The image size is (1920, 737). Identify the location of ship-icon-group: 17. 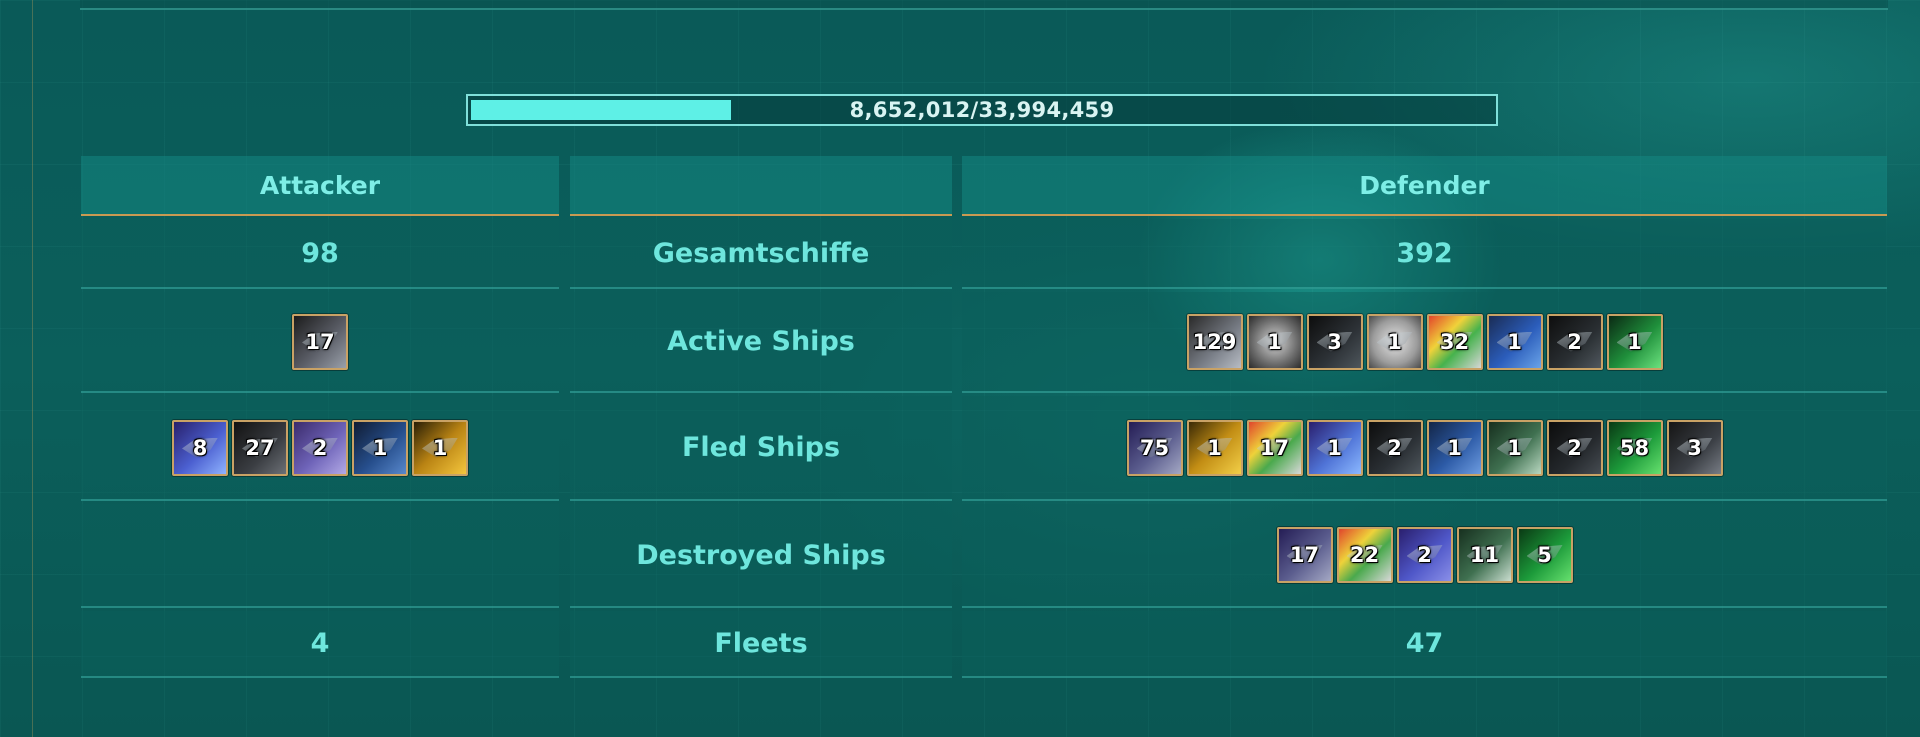
(320, 341).